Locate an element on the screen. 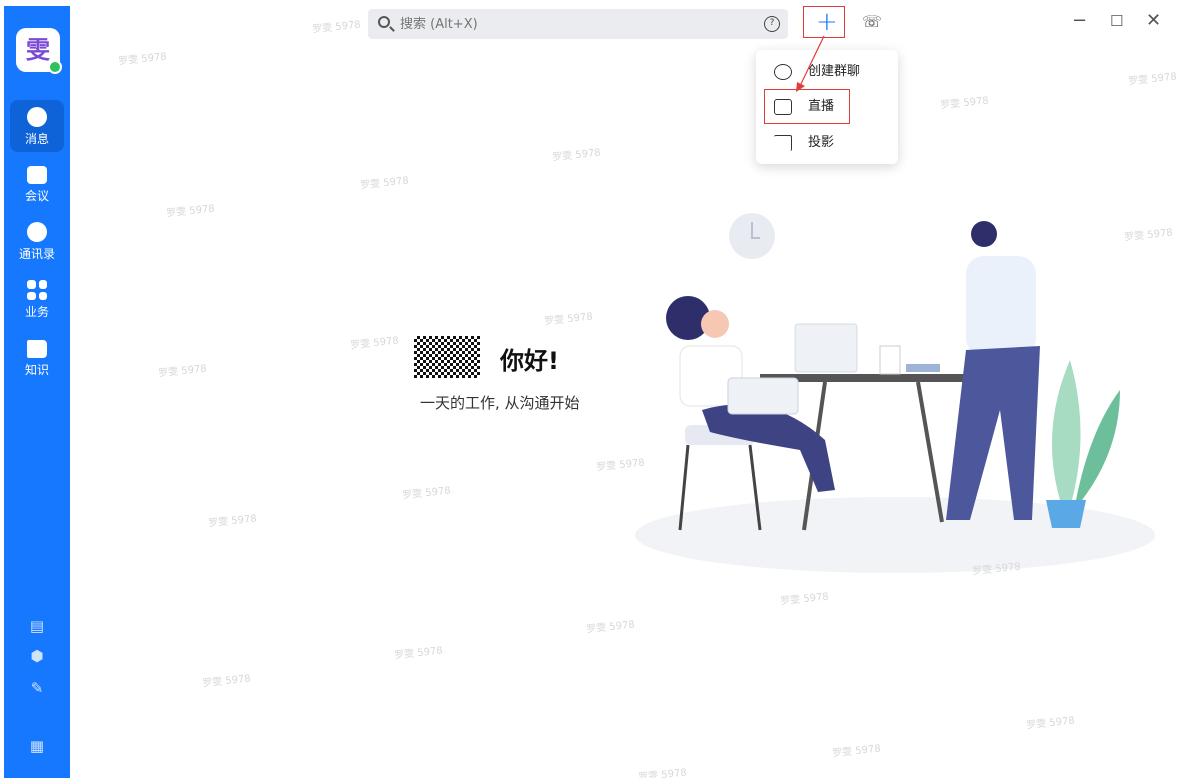 This screenshot has width=1182, height=778. sidebar-item-messages: 消息 is located at coordinates (37, 126).